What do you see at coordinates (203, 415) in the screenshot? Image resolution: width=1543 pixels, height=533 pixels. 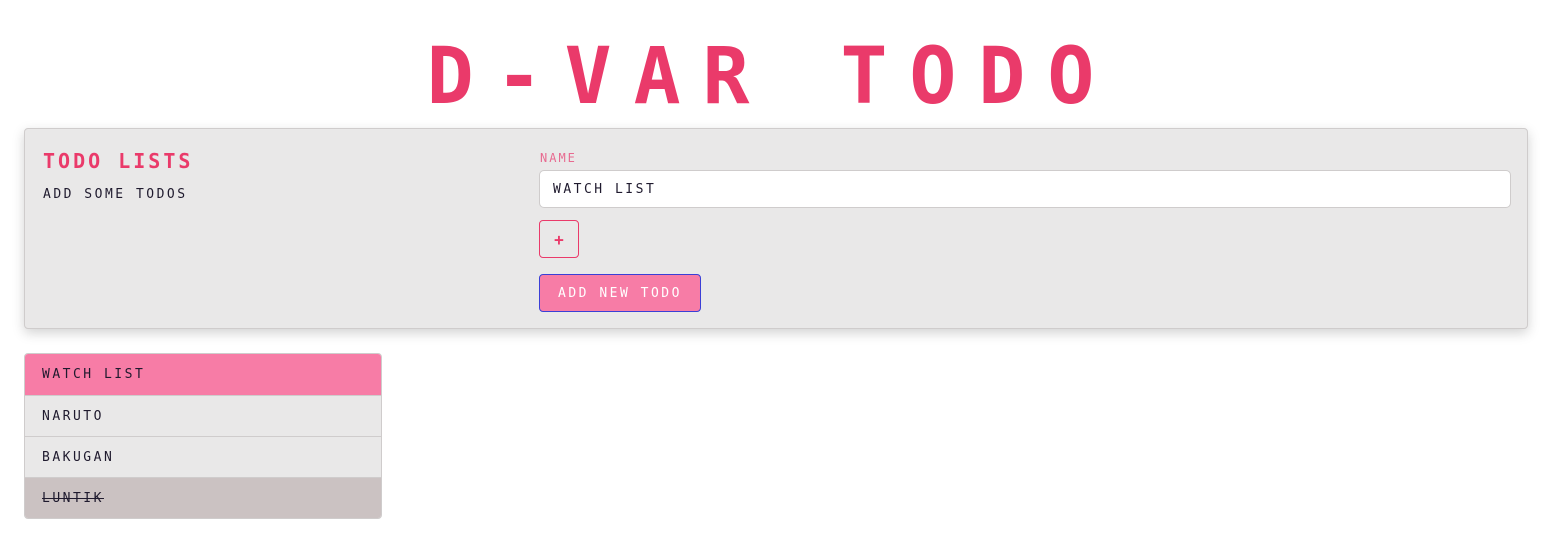 I see `list-item-naruto: NARUTO` at bounding box center [203, 415].